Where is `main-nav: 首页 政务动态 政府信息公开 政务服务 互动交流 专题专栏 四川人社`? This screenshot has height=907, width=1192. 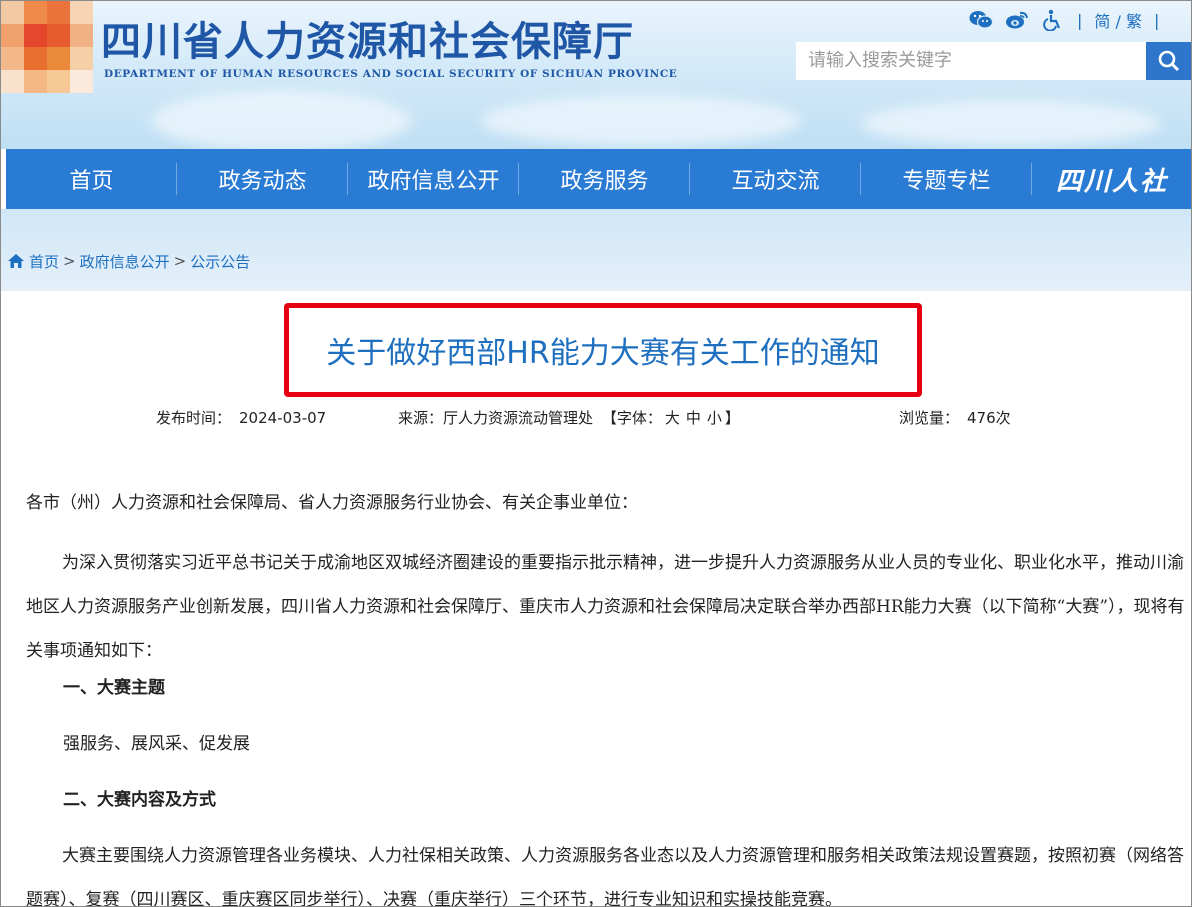 main-nav: 首页 政务动态 政府信息公开 政务服务 互动交流 专题专栏 四川人社 is located at coordinates (598, 179).